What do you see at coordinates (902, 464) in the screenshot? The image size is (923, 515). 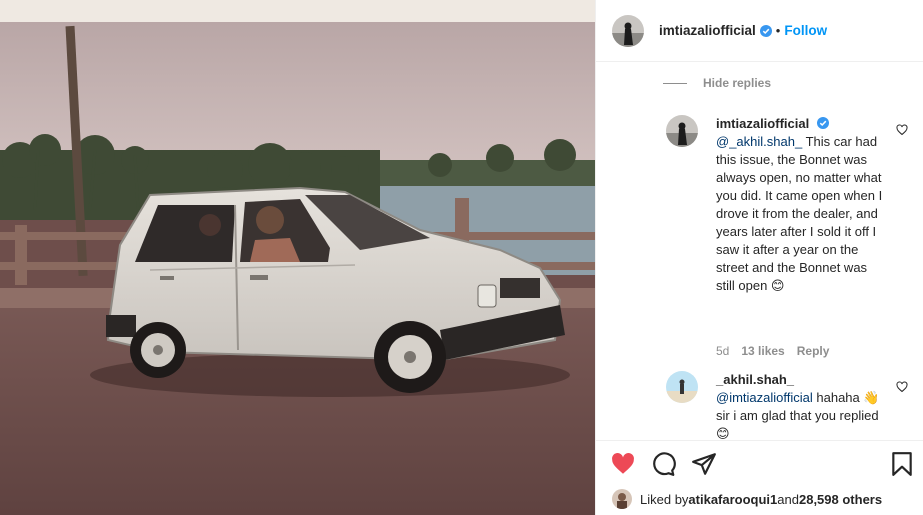 I see `bookmark-icon` at bounding box center [902, 464].